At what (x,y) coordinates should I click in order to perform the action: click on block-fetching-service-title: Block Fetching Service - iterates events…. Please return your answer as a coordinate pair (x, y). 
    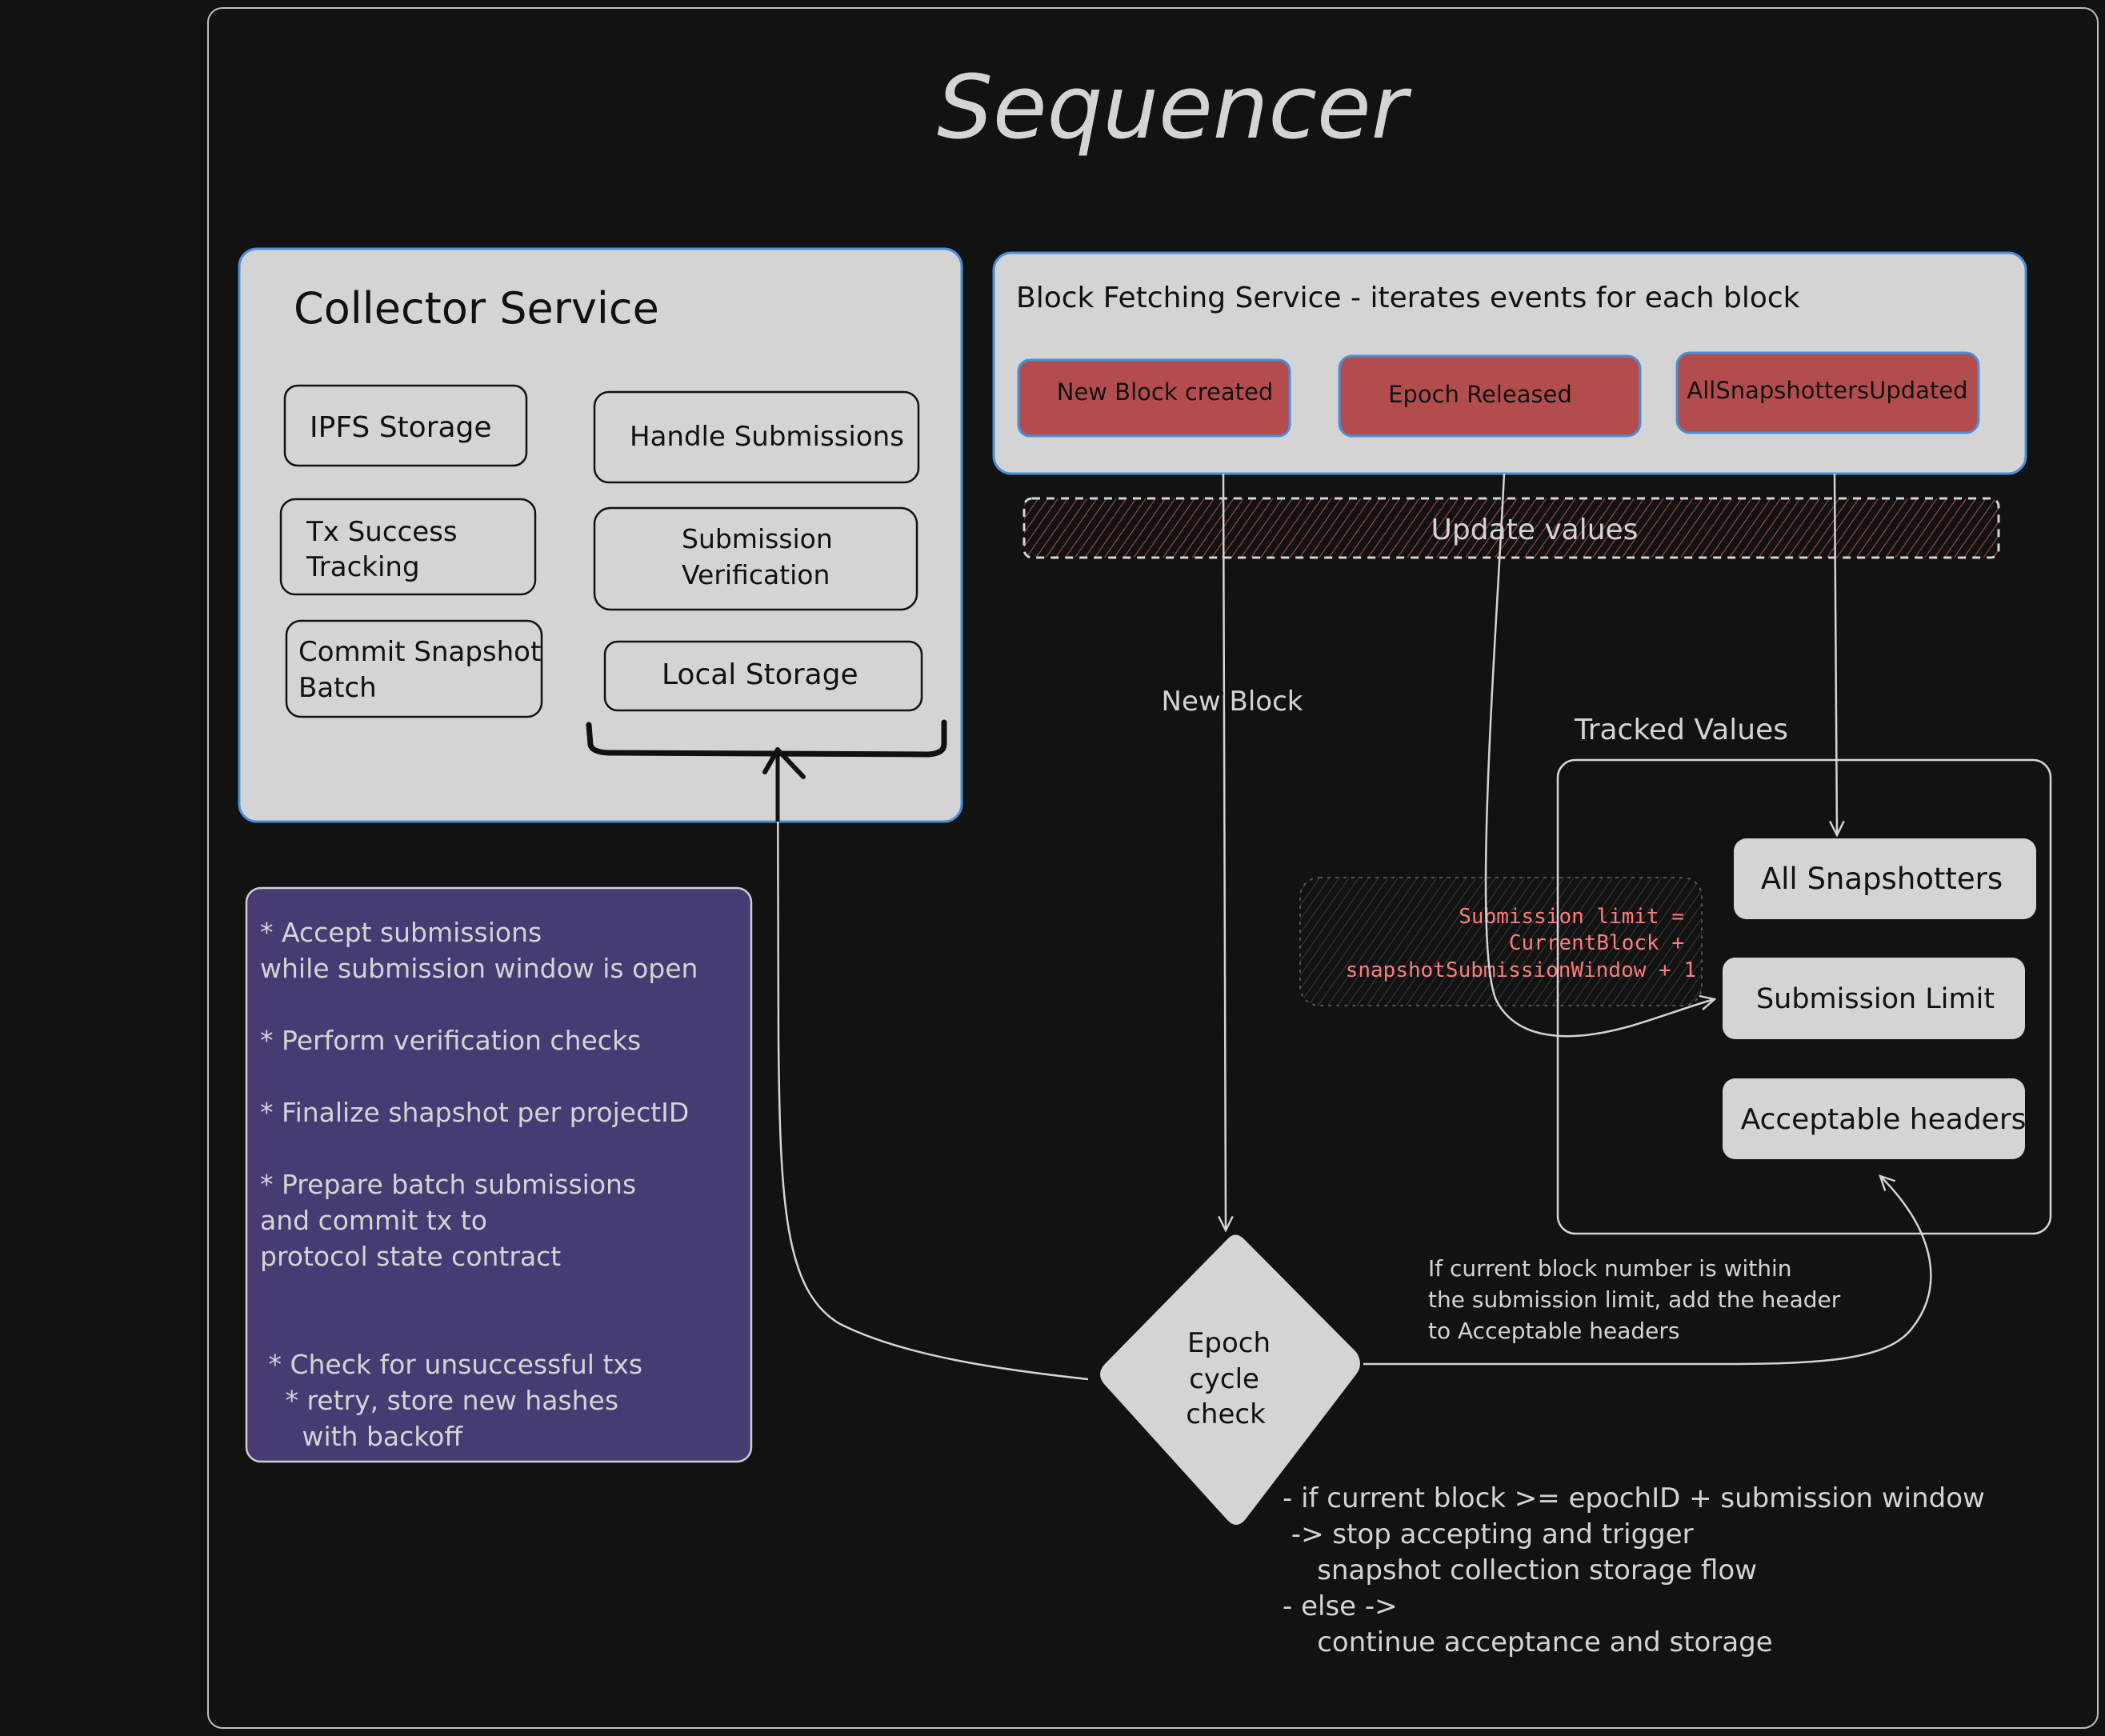
    Looking at the image, I should click on (1408, 298).